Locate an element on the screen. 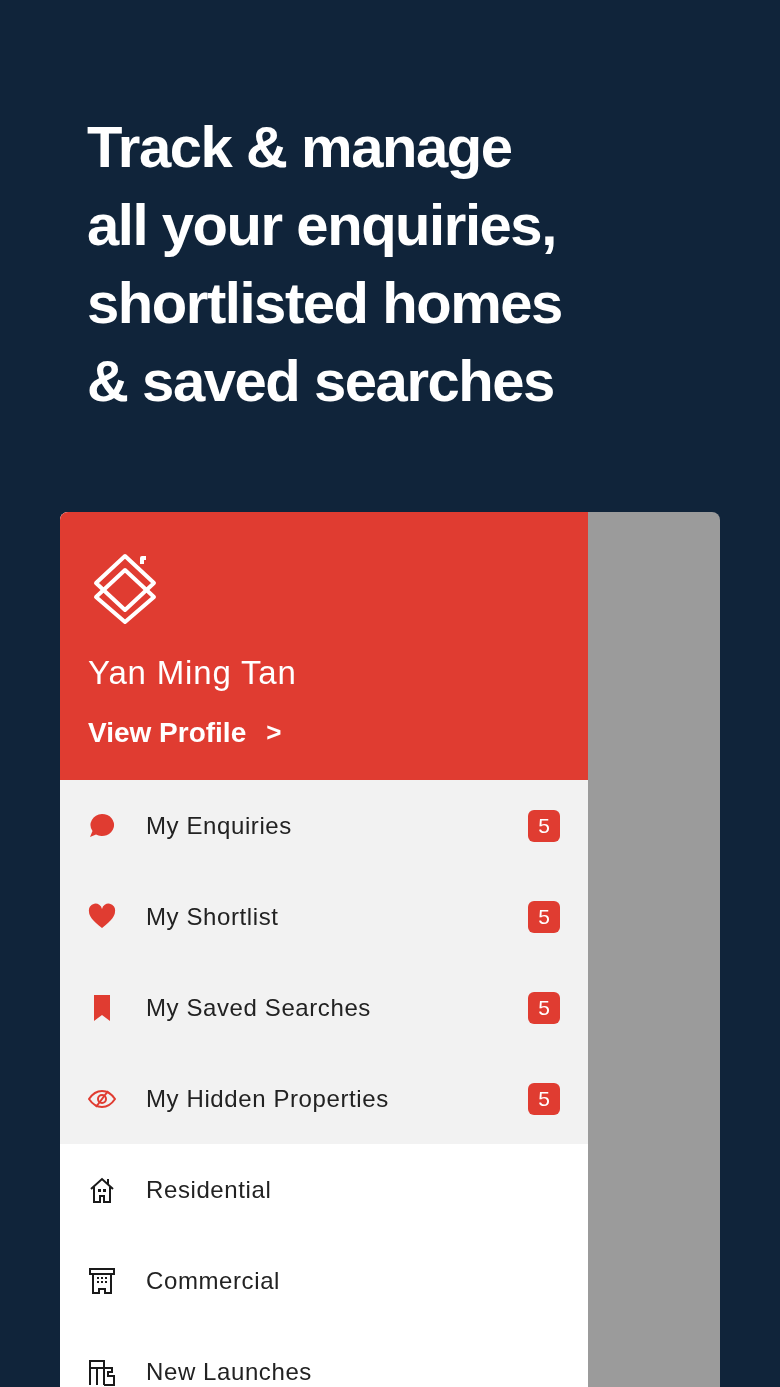 The width and height of the screenshot is (780, 1387). menu-item: My Hidden Properties 5 is located at coordinates (324, 1098).